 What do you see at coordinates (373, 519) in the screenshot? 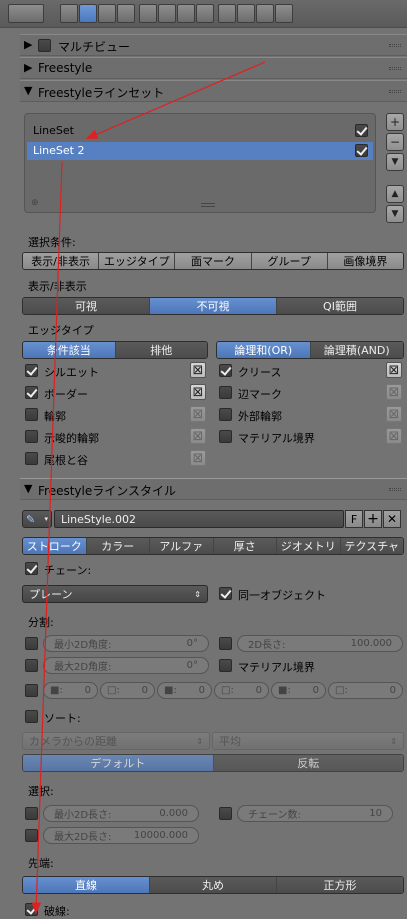
I see `new-linestyle-icon: +` at bounding box center [373, 519].